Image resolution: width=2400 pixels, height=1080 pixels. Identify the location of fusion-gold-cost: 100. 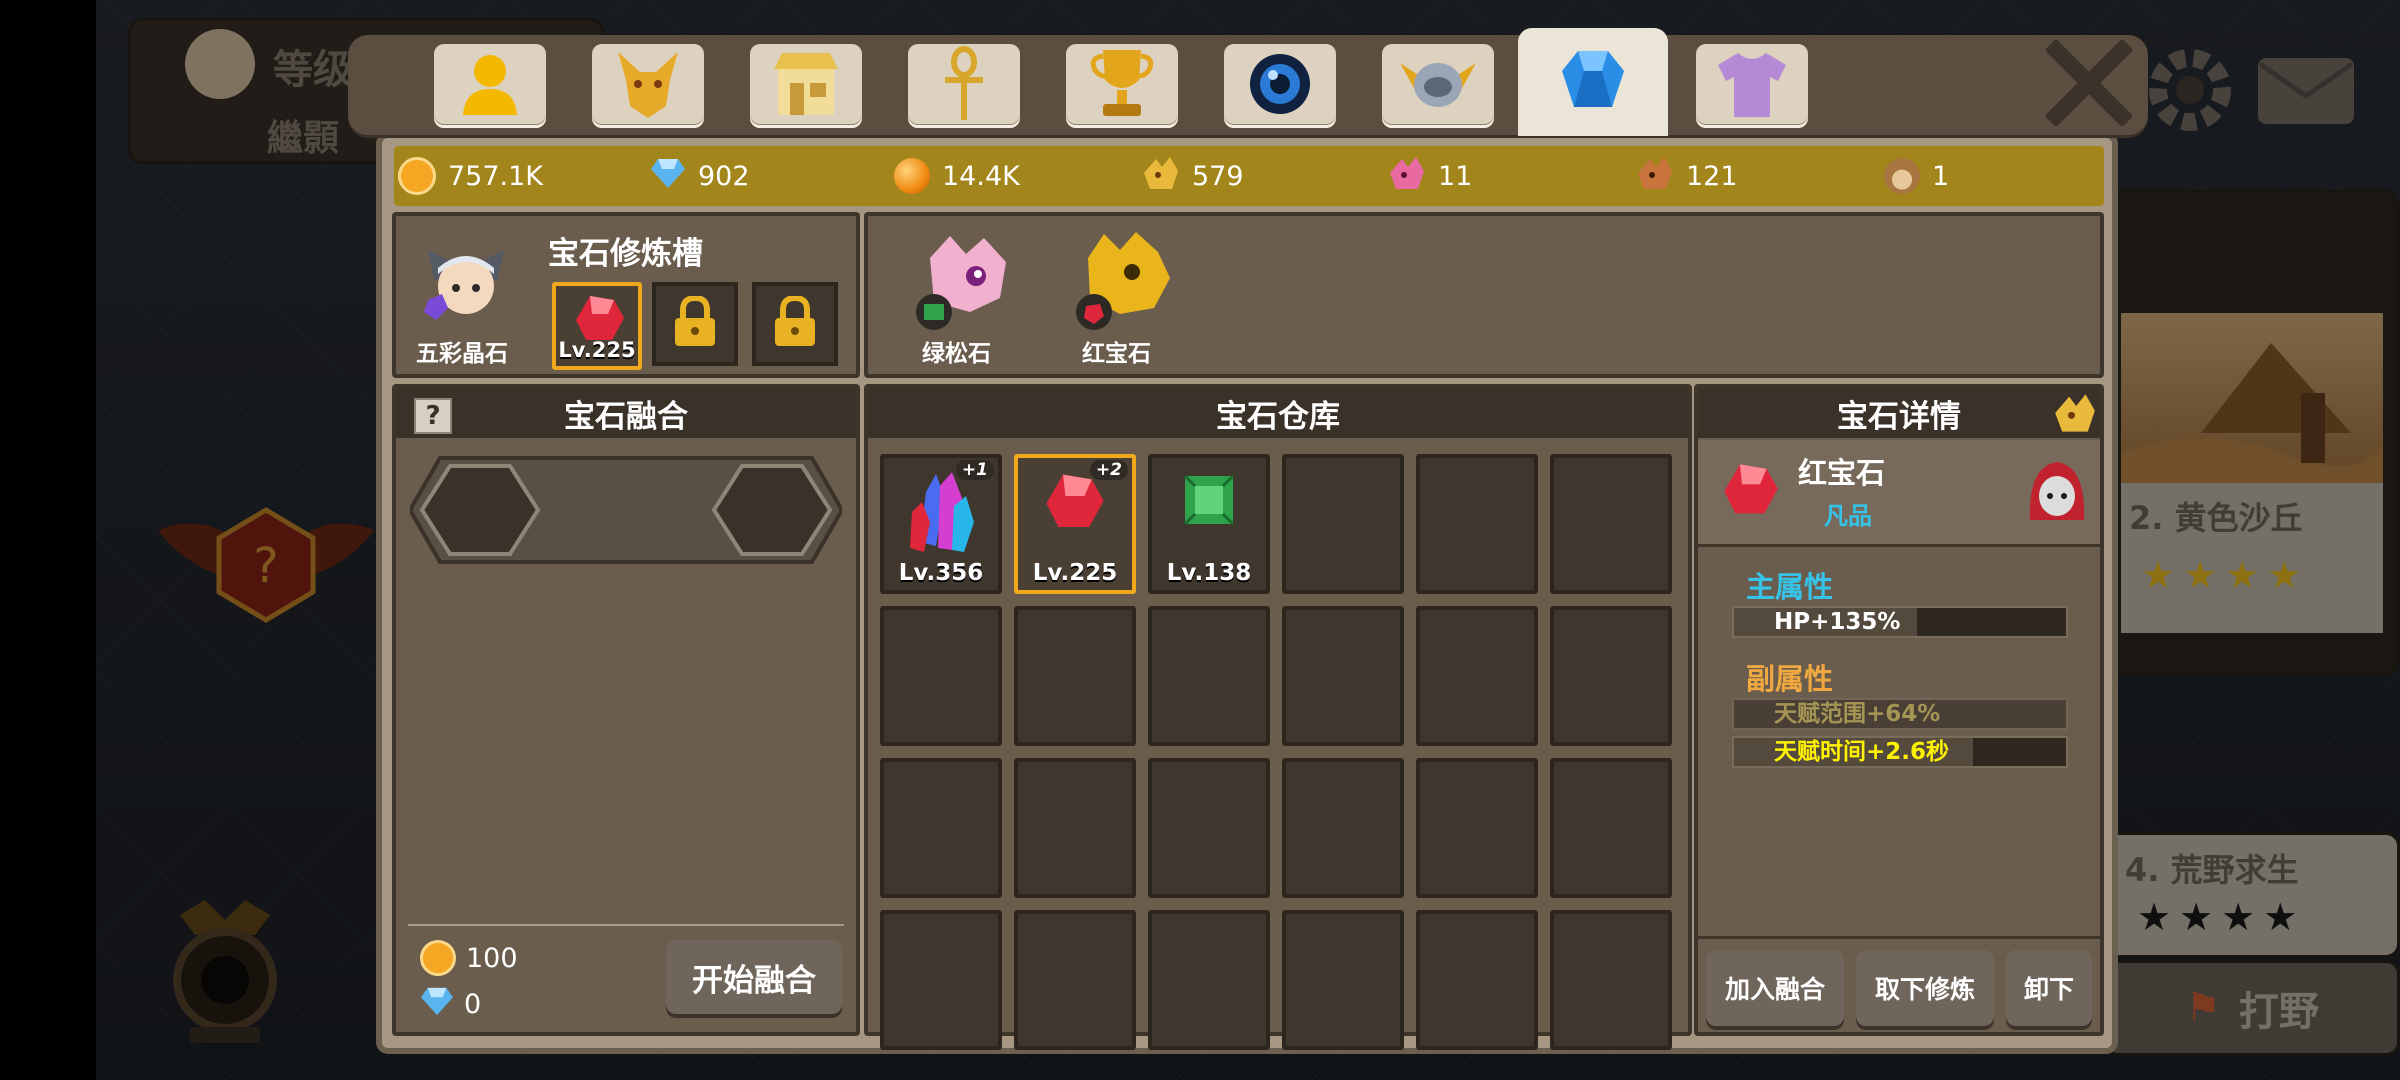
(469, 958).